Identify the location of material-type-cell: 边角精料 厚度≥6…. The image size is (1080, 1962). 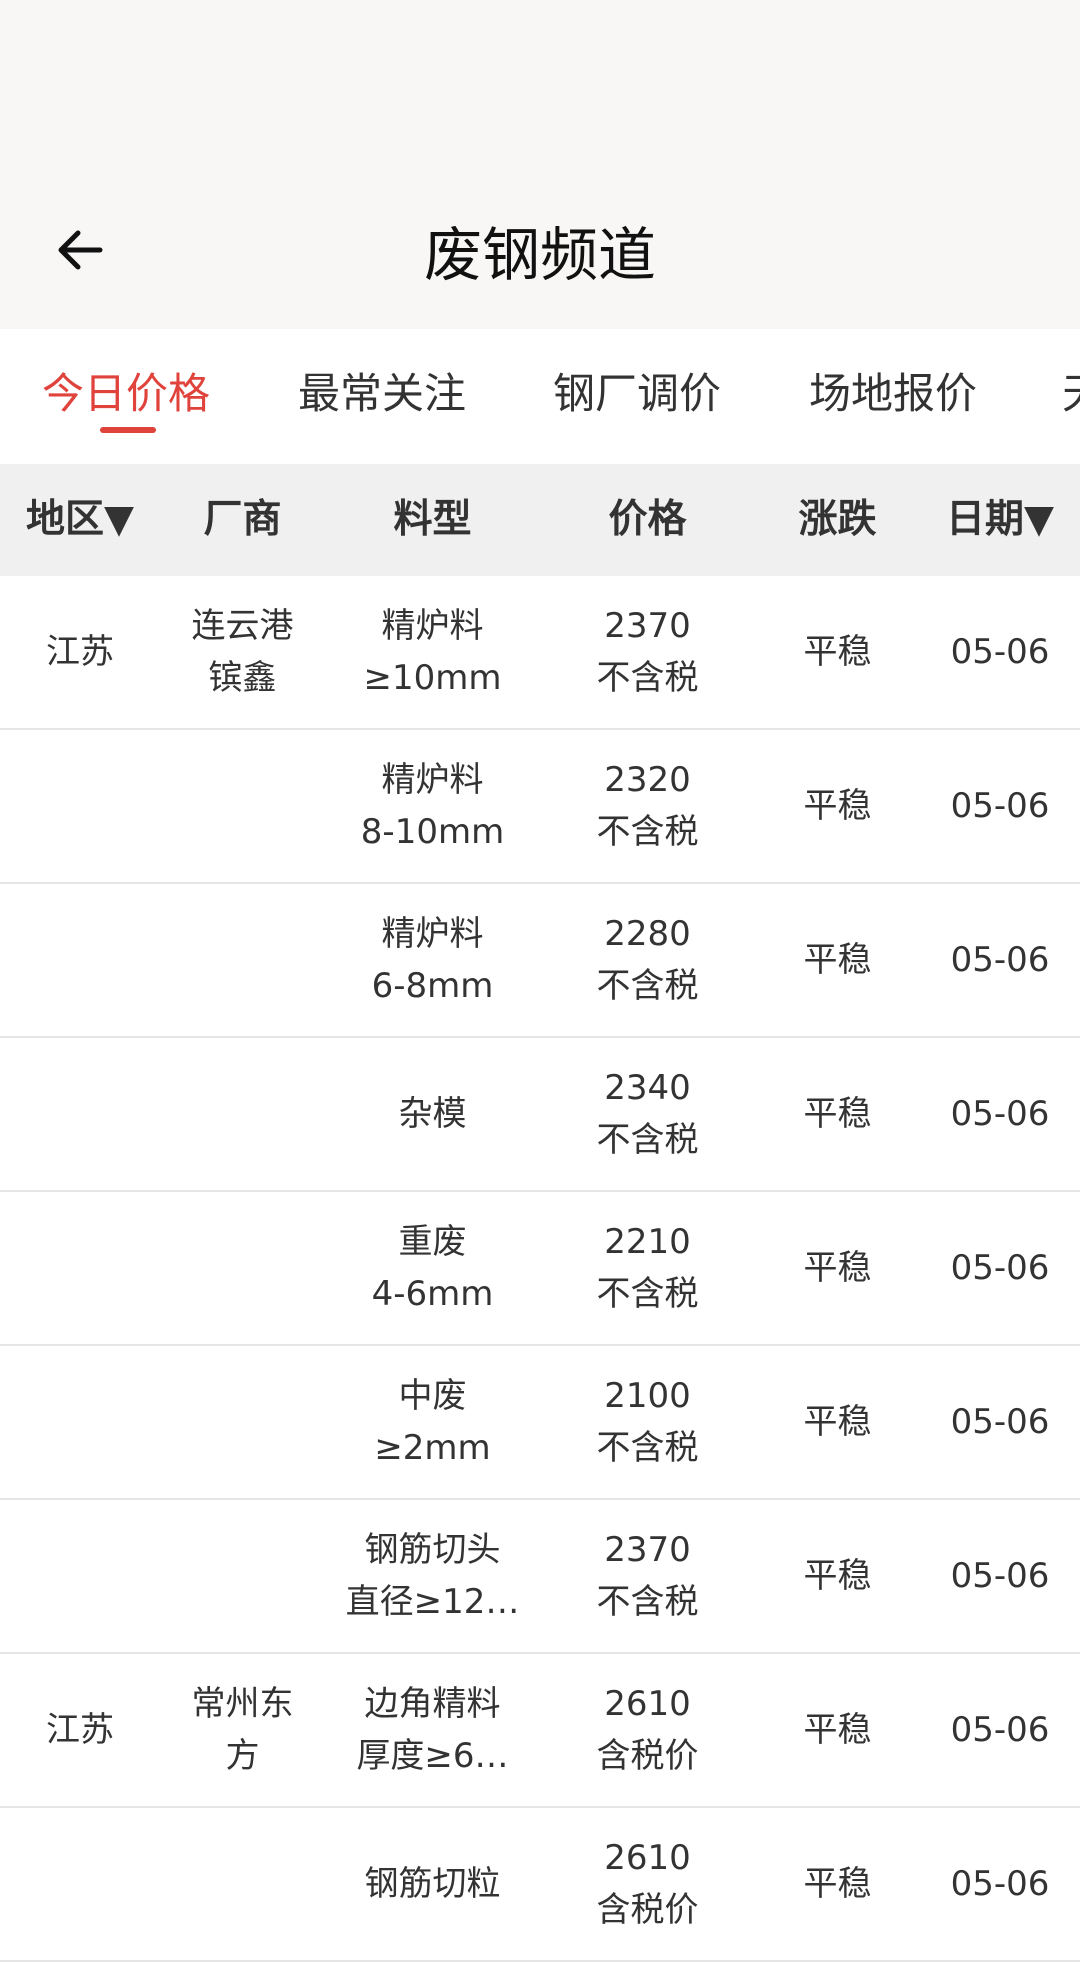
(432, 1730).